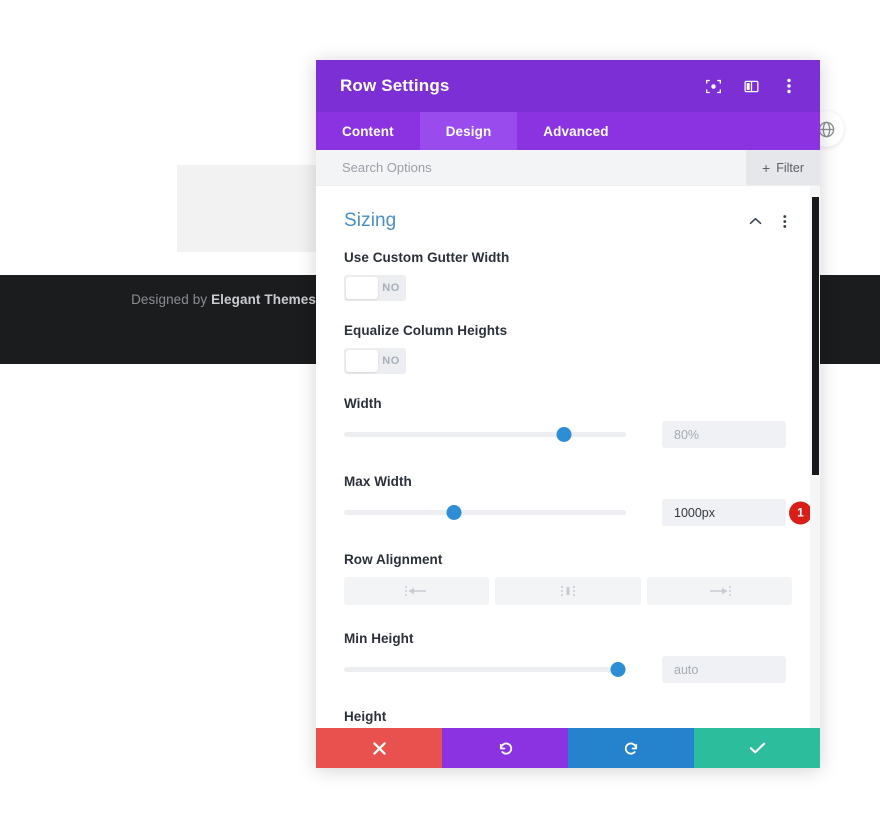  Describe the element at coordinates (363, 403) in the screenshot. I see `field-label: Width` at that location.